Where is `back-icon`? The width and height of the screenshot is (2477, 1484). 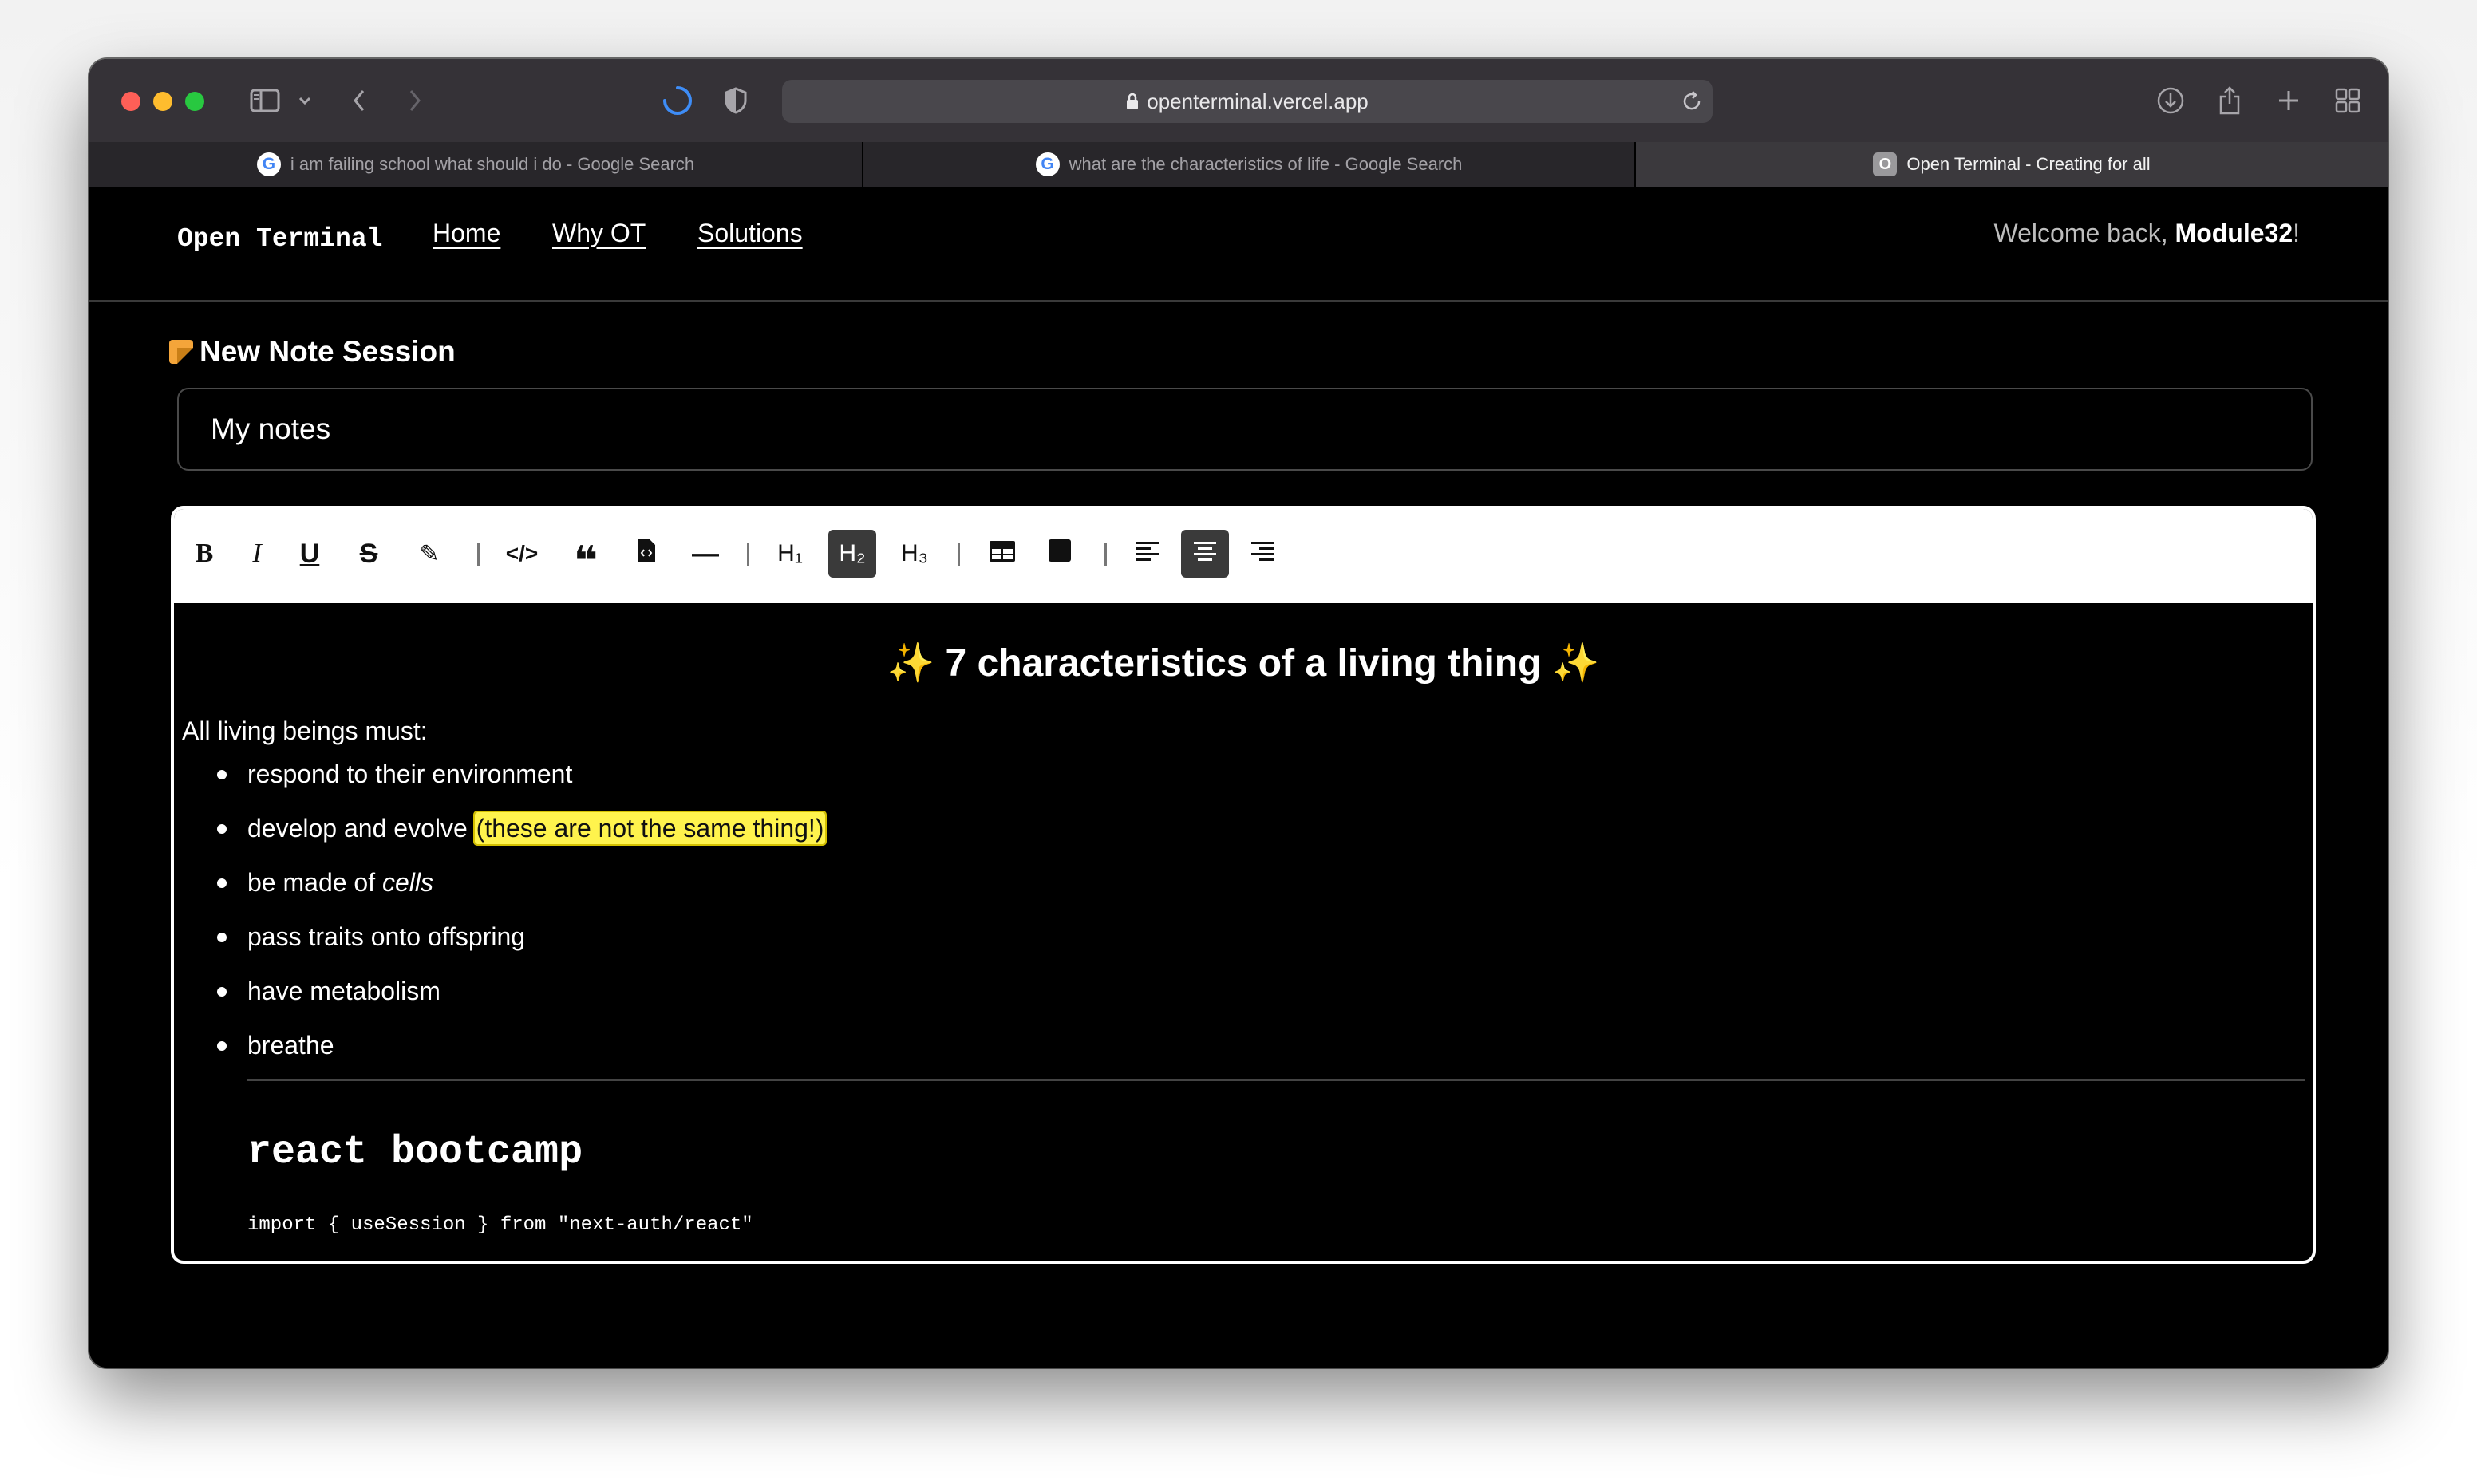
back-icon is located at coordinates (359, 100).